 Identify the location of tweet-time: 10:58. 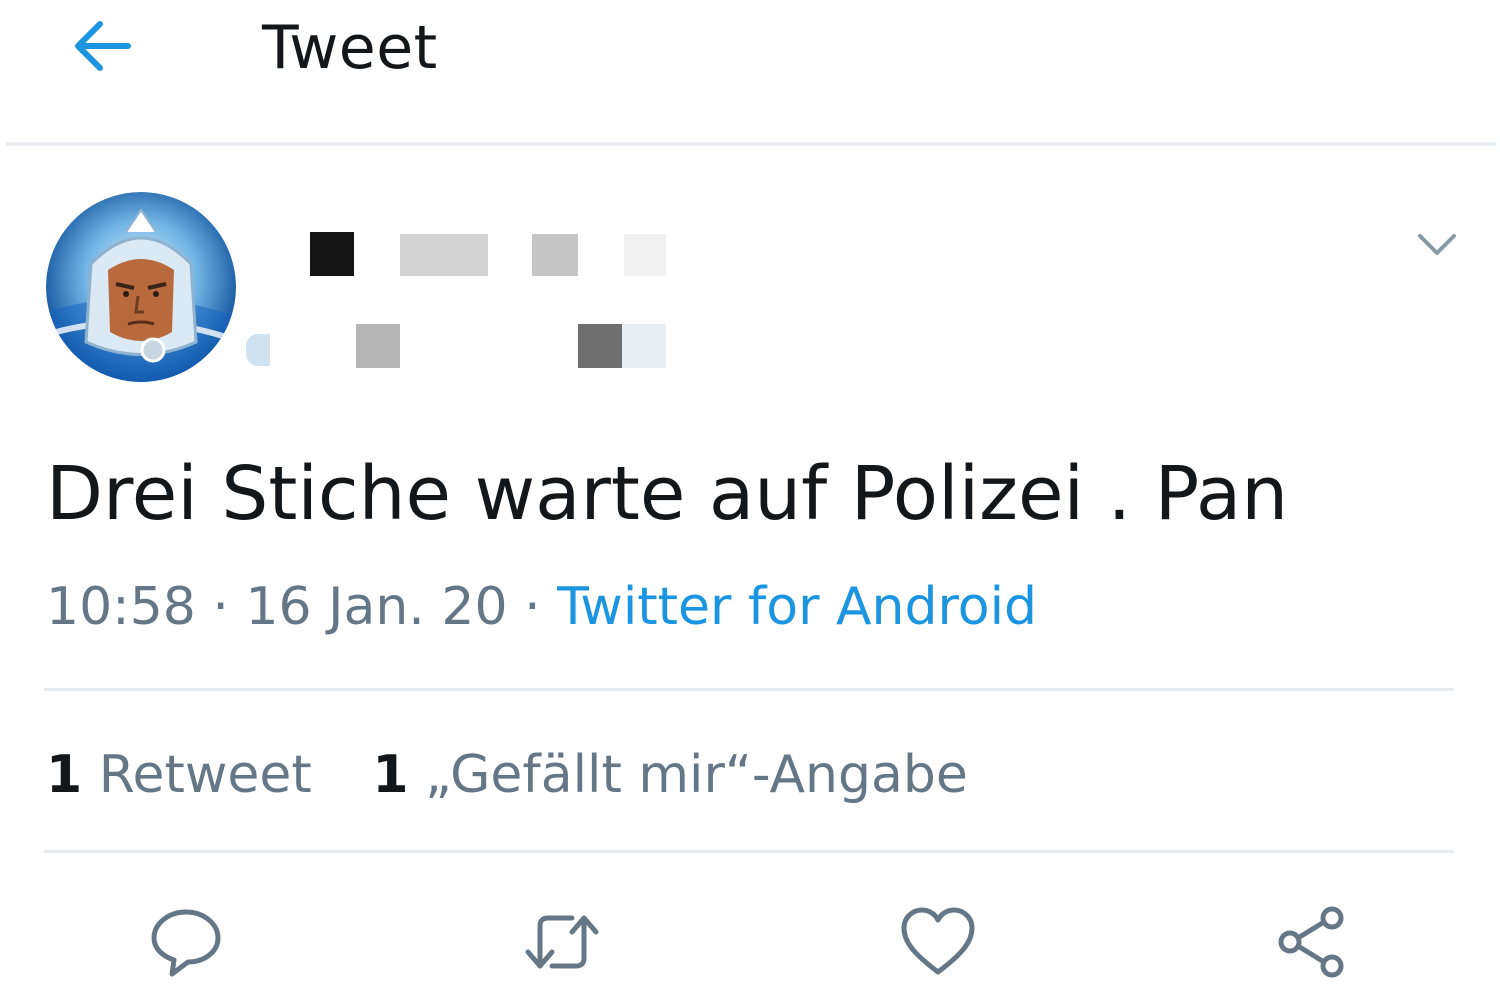
(121, 607).